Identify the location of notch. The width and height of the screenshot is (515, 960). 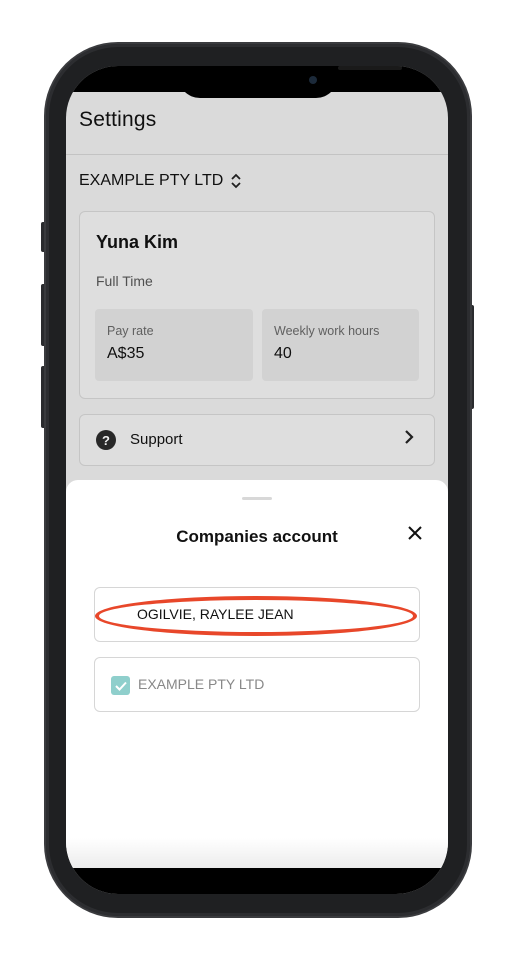
(290, 82).